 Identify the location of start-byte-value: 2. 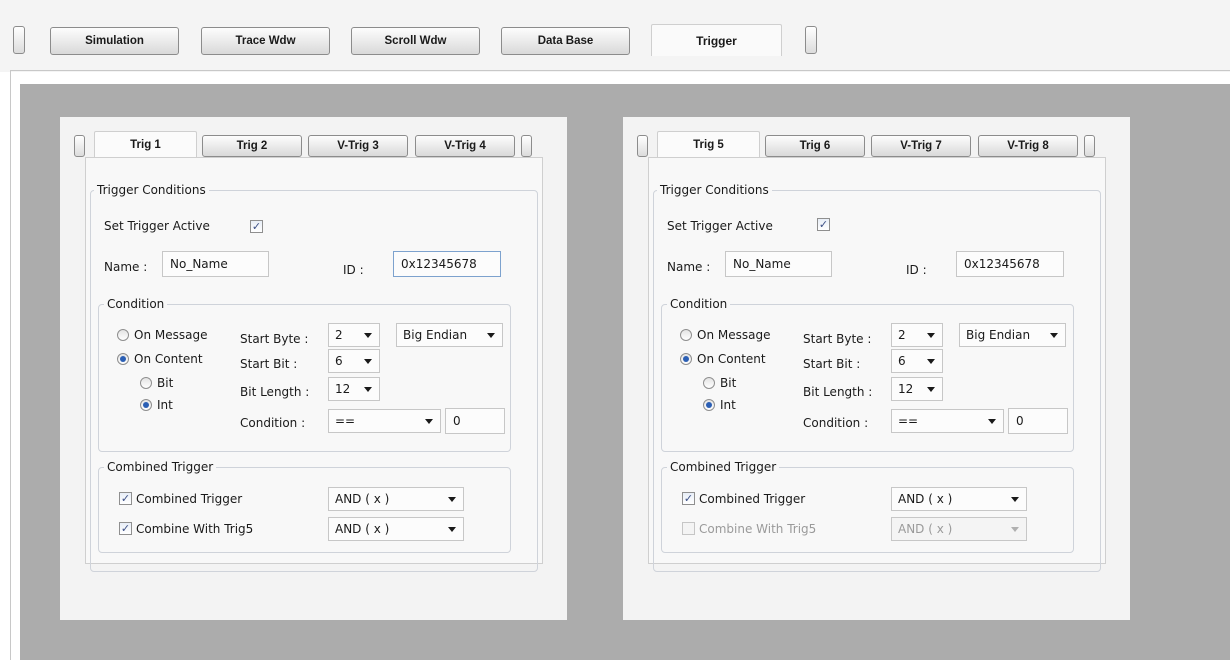
(902, 335).